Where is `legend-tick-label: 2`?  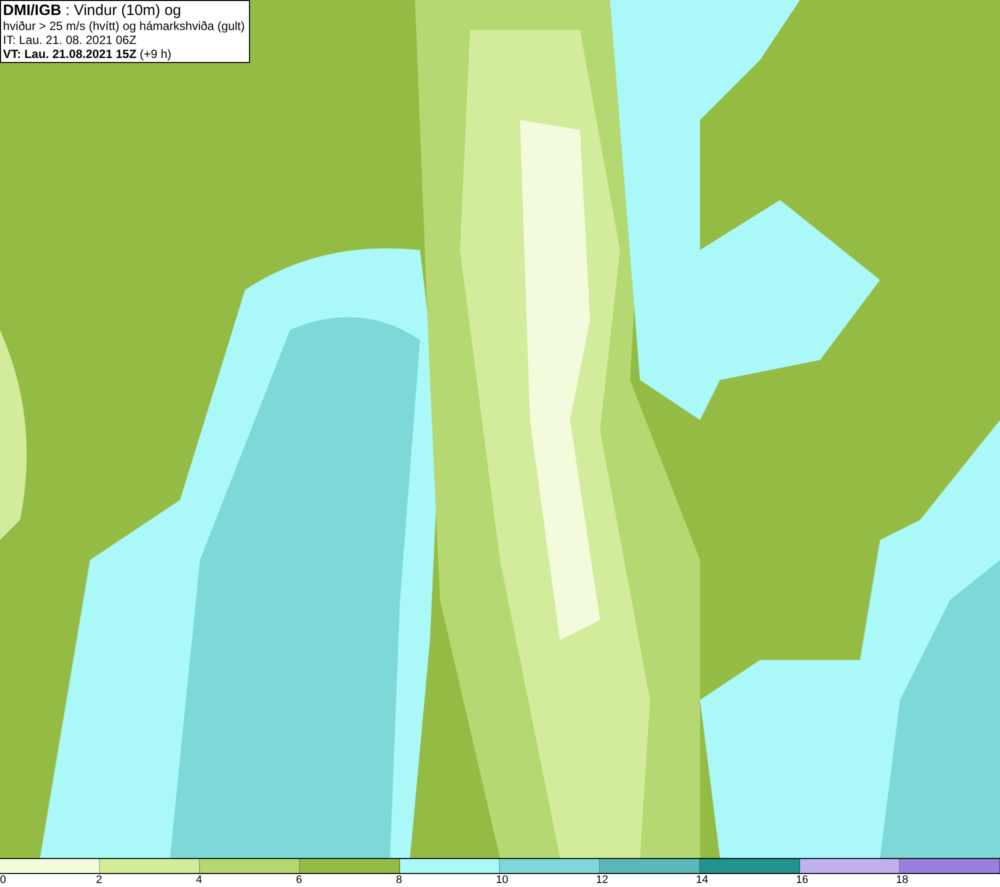
legend-tick-label: 2 is located at coordinates (99, 880).